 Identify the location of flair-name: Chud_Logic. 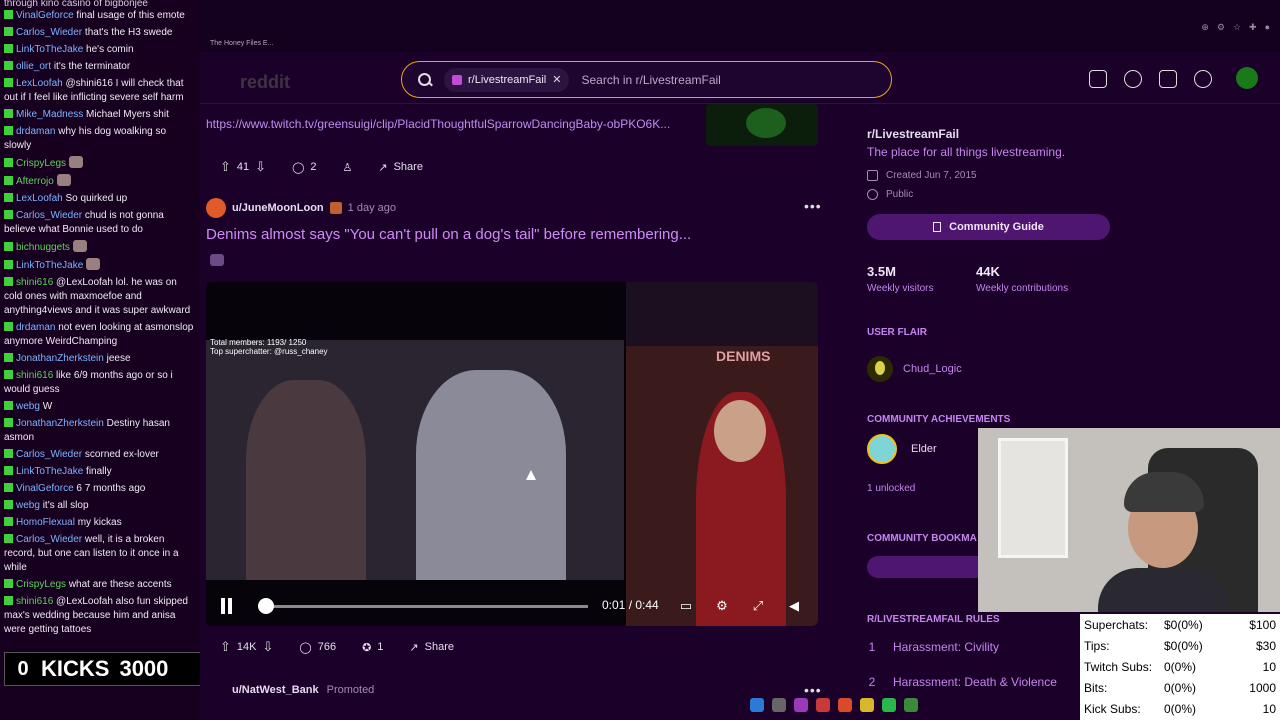
(932, 369).